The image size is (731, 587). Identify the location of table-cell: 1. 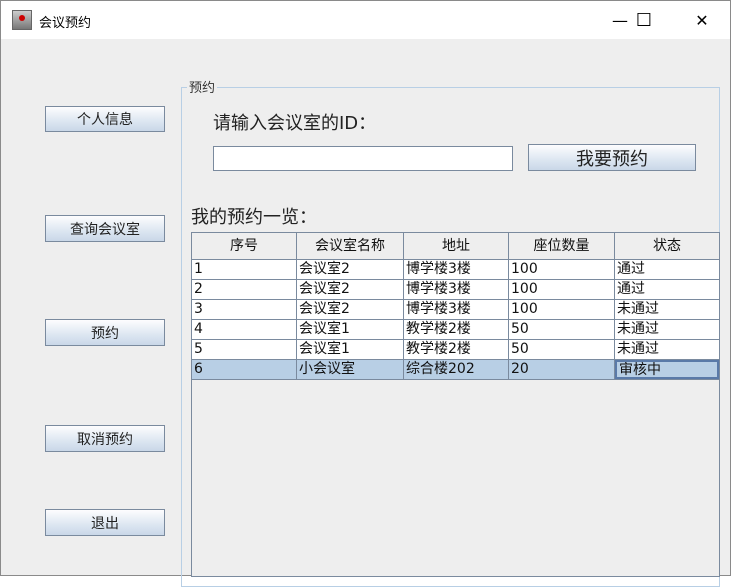
(244, 269).